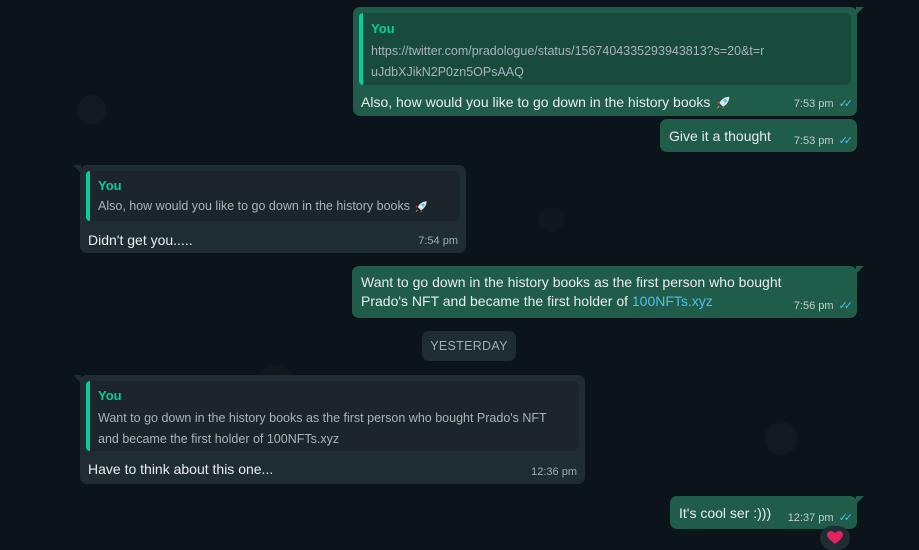  What do you see at coordinates (469, 346) in the screenshot?
I see `date-divider: YESTERDAY` at bounding box center [469, 346].